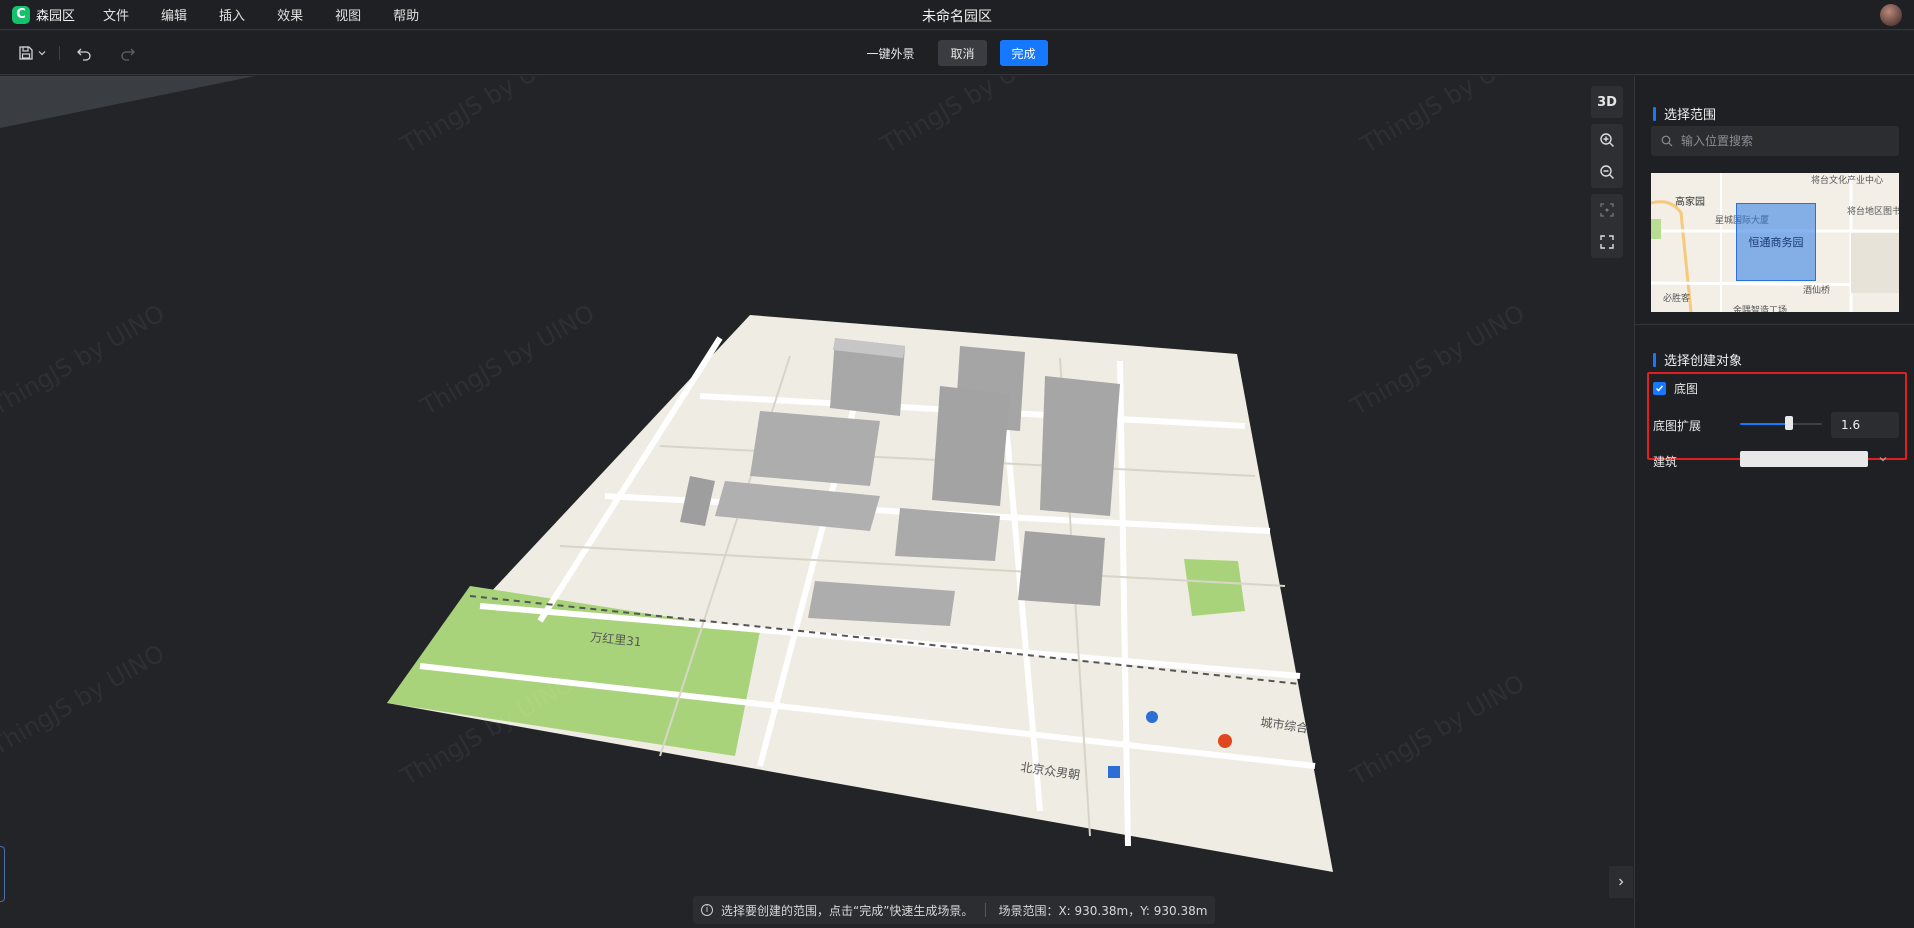 This screenshot has height=928, width=1914. Describe the element at coordinates (232, 14) in the screenshot. I see `menu-insert: 插入` at that location.